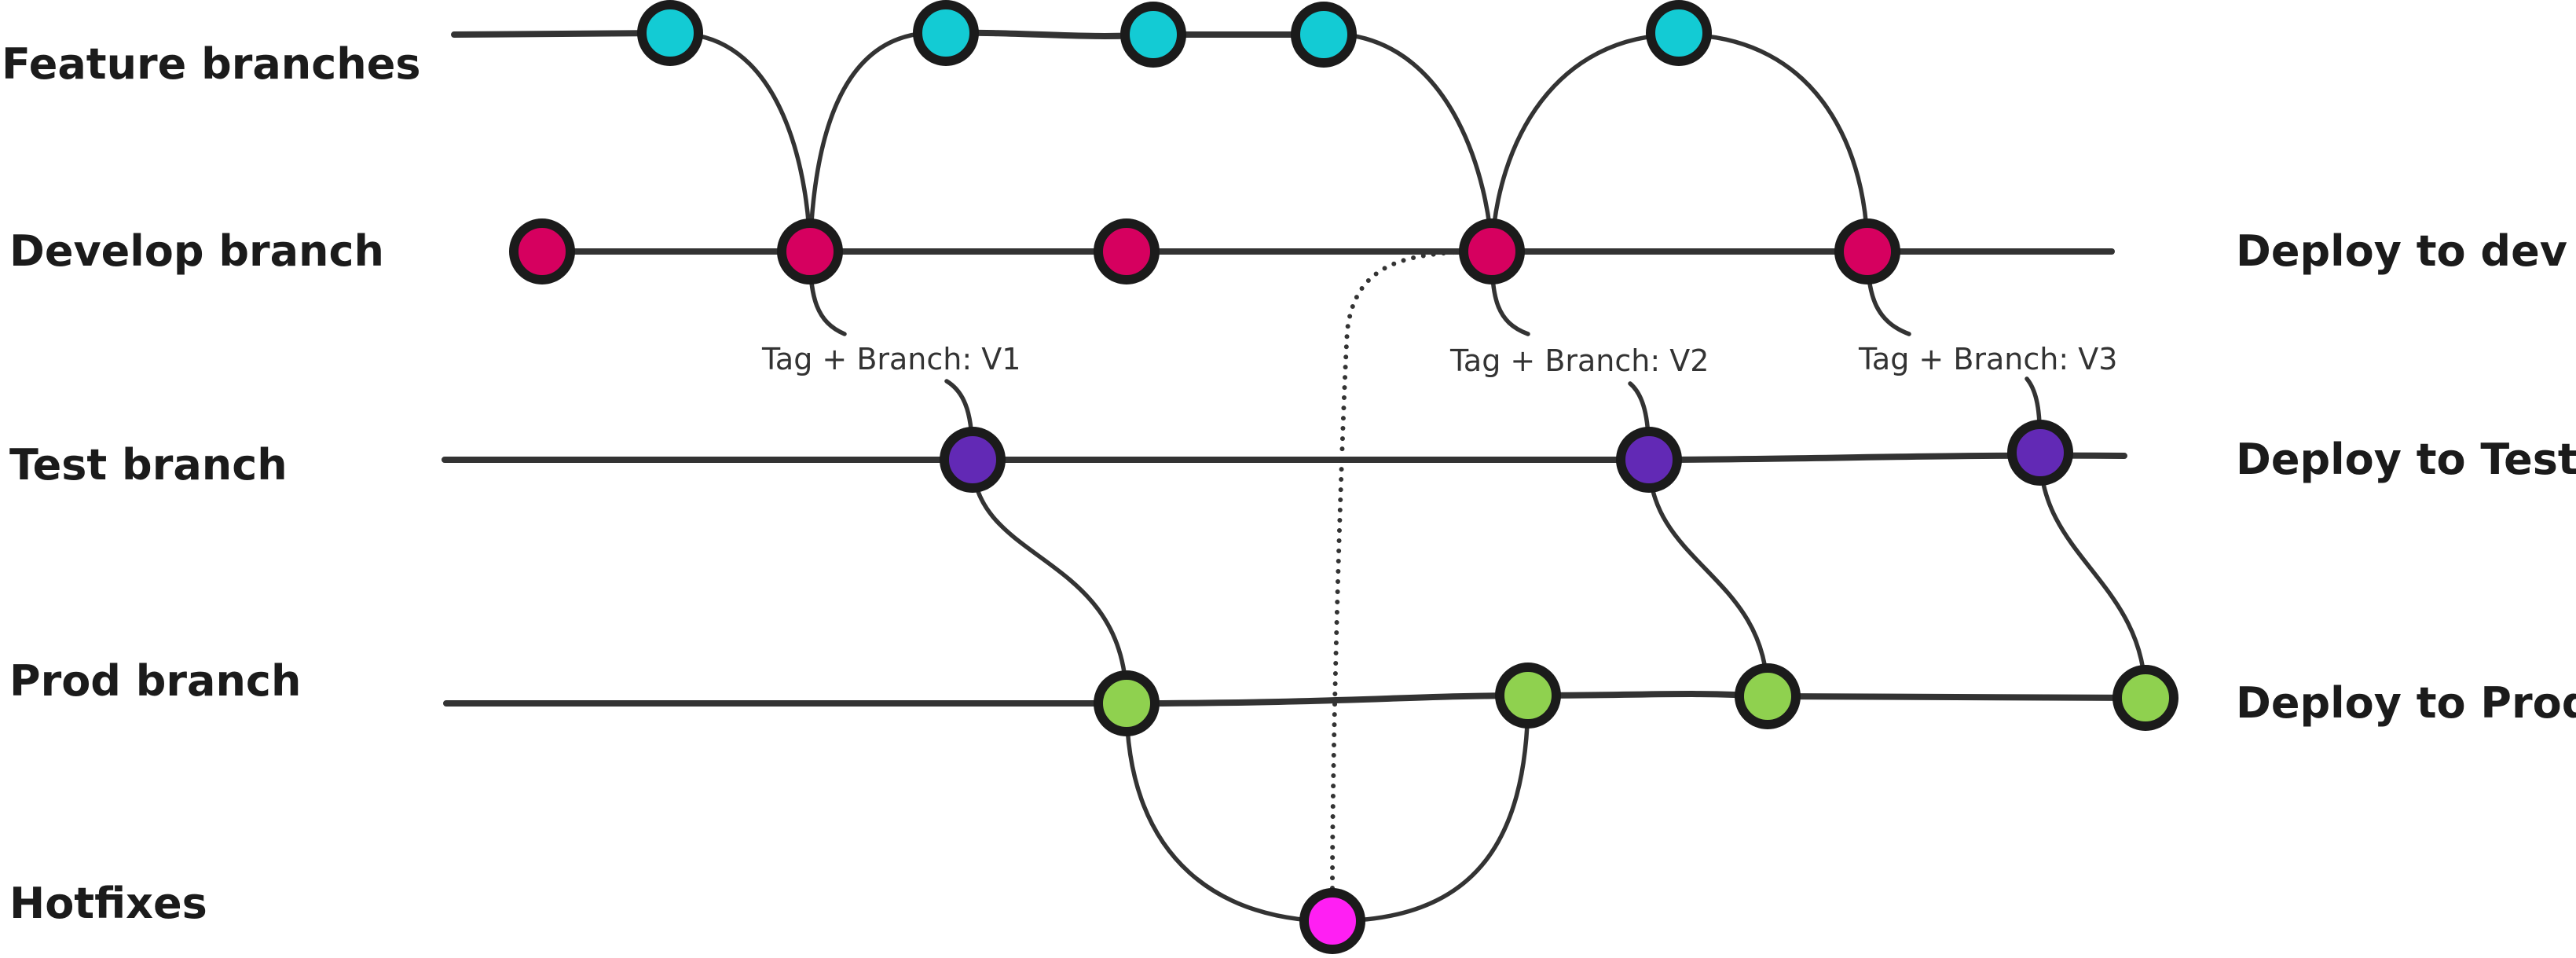  I want to click on merge-feature2-develop, so click(1418, 143).